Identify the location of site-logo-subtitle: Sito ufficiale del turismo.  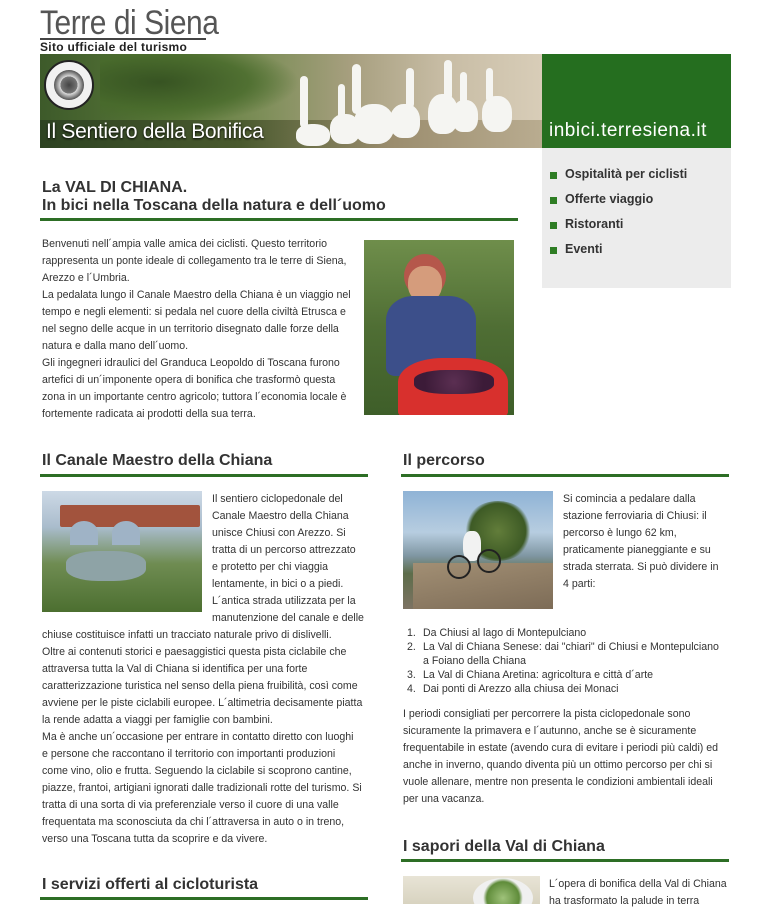
(114, 47).